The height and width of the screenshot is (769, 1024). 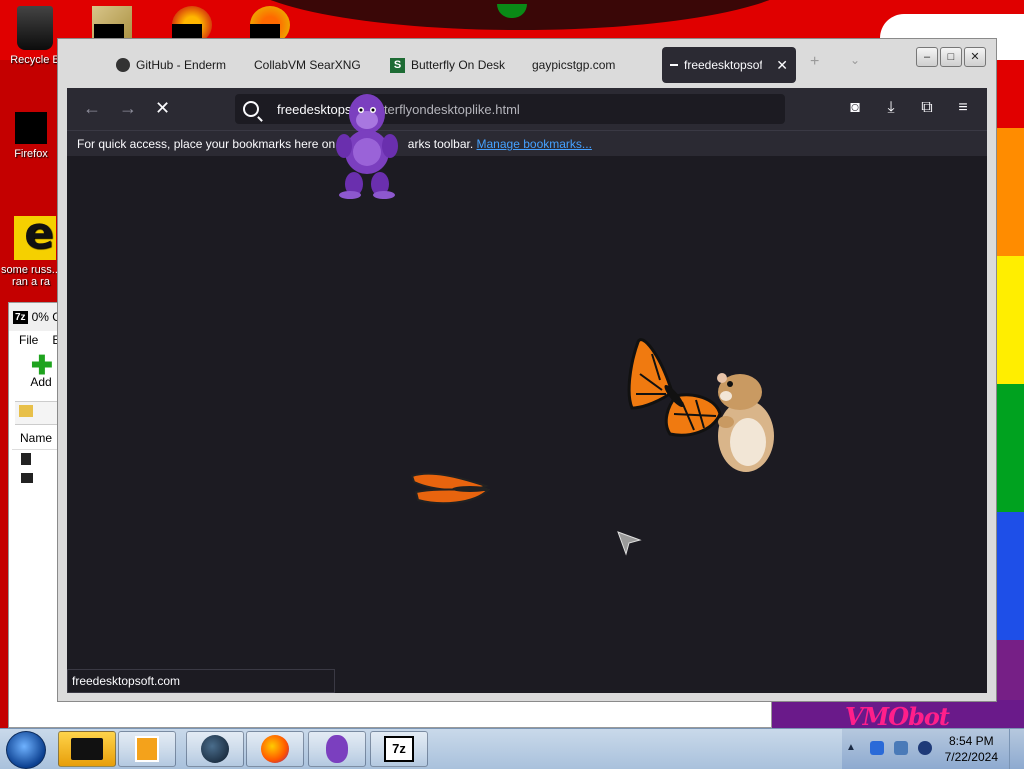 What do you see at coordinates (181, 65) in the screenshot?
I see `tab-label: GitHub - Enderm` at bounding box center [181, 65].